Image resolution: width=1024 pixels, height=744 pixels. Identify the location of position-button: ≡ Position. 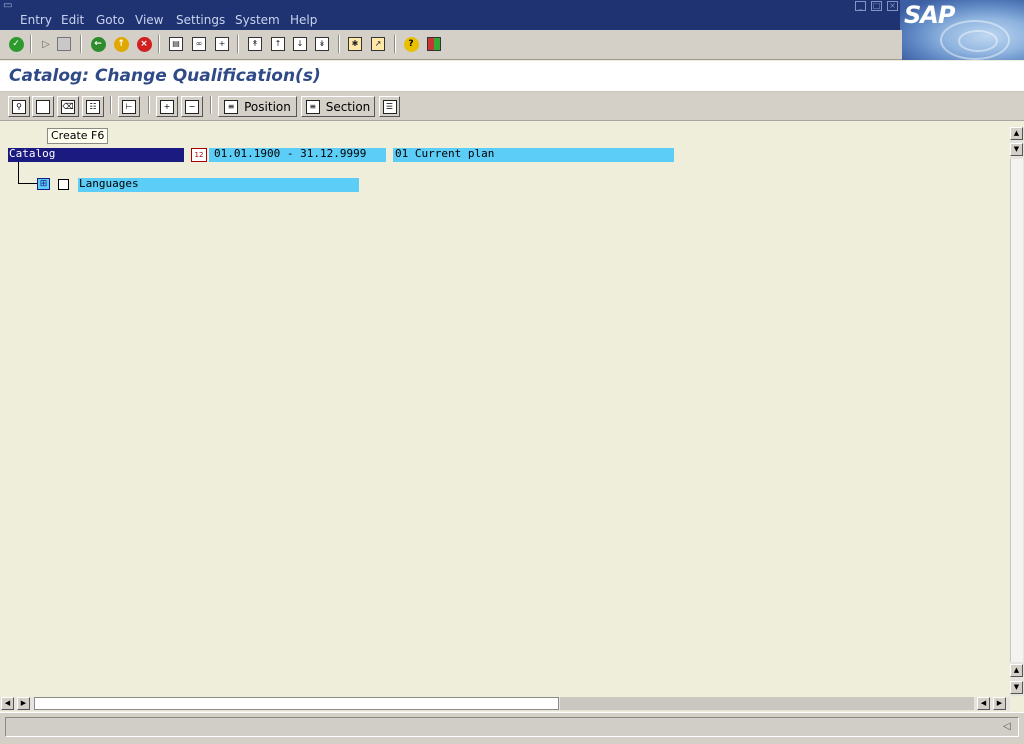
(257, 106).